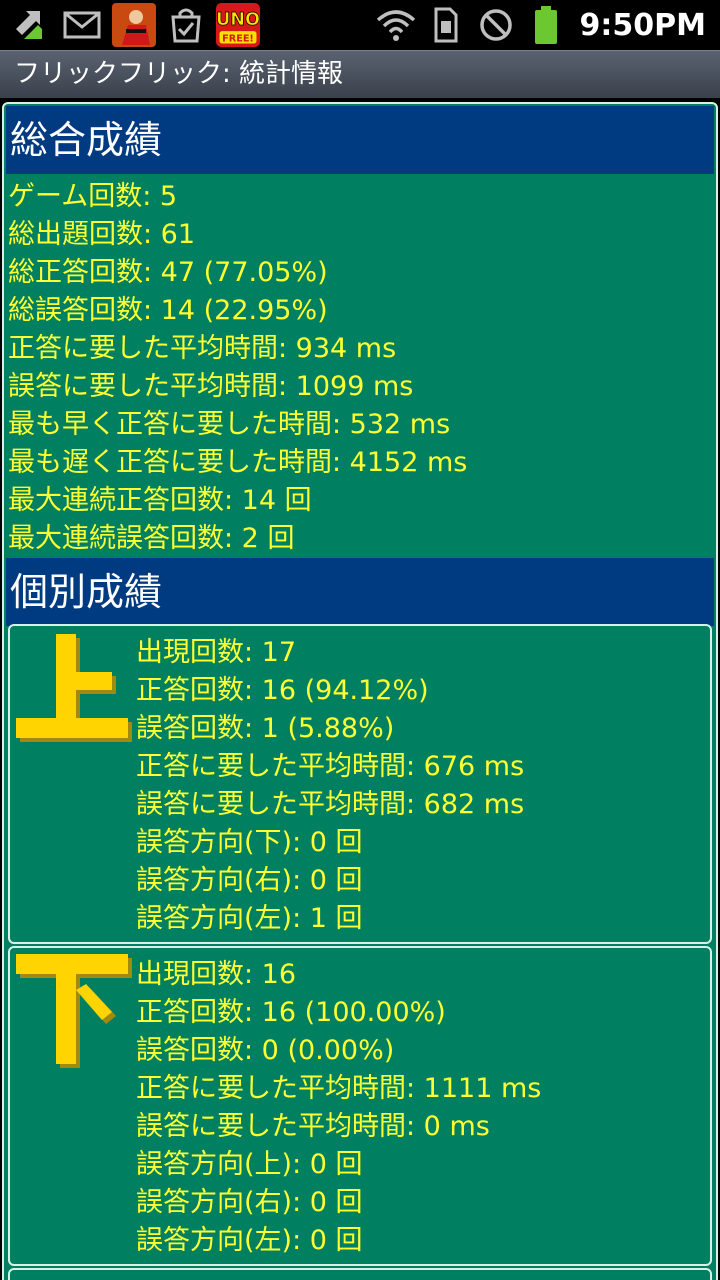 The width and height of the screenshot is (720, 1280). Describe the element at coordinates (360, 1274) in the screenshot. I see `item-card-next` at that location.